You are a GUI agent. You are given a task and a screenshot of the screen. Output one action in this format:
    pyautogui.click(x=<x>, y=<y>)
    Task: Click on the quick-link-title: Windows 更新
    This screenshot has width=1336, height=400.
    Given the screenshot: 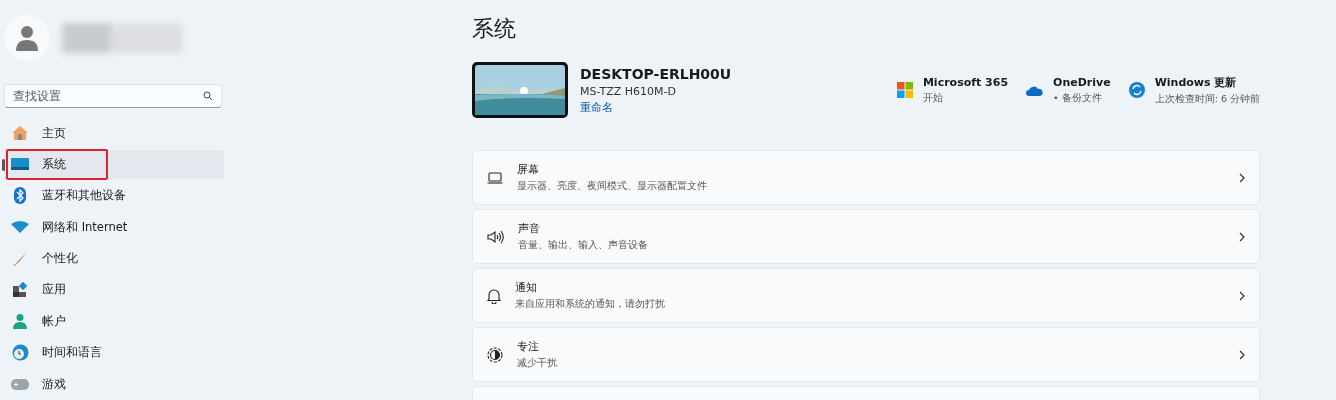 What is the action you would take?
    pyautogui.click(x=1207, y=82)
    